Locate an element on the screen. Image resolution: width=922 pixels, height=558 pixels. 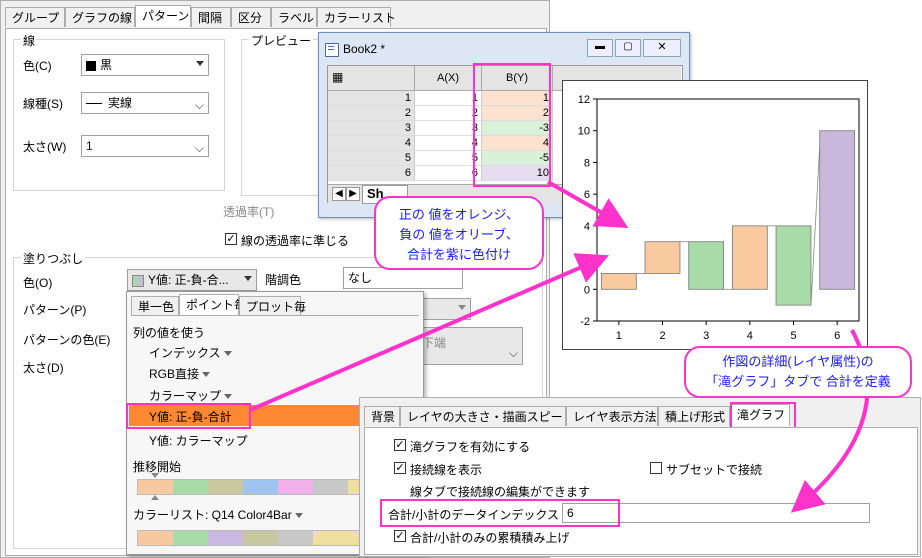
close-button: ✕ is located at coordinates (662, 48).